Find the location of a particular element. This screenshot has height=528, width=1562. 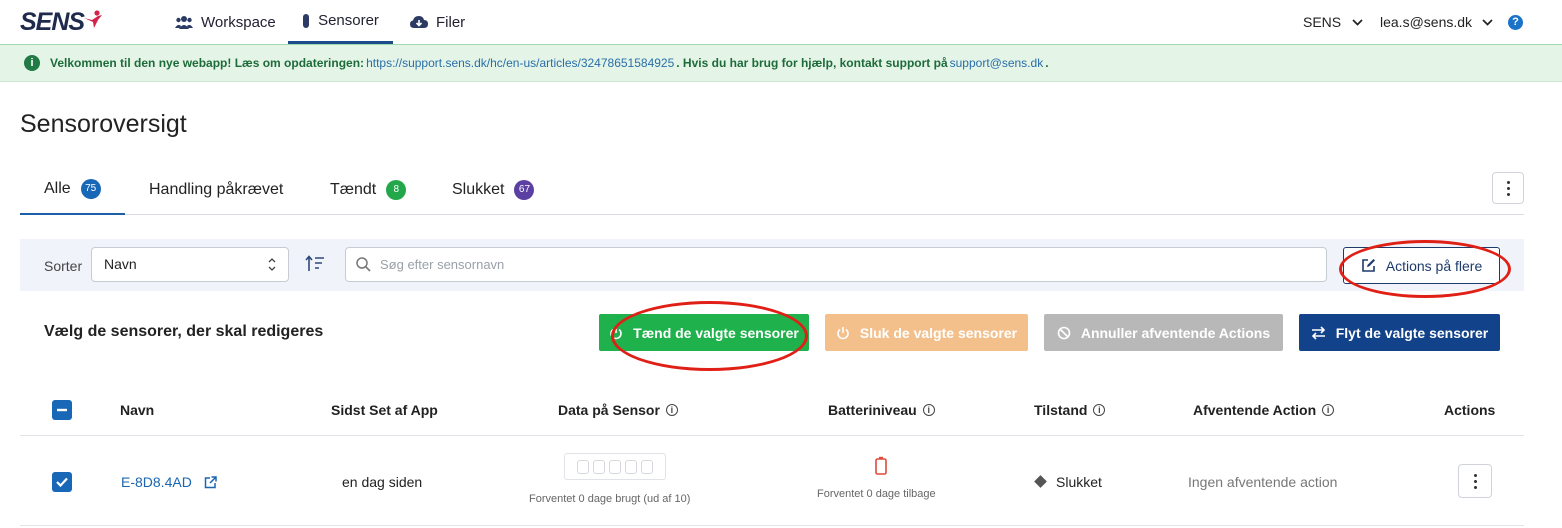

turn-on-selected-button: Tænd de valgte sensorer is located at coordinates (704, 332).